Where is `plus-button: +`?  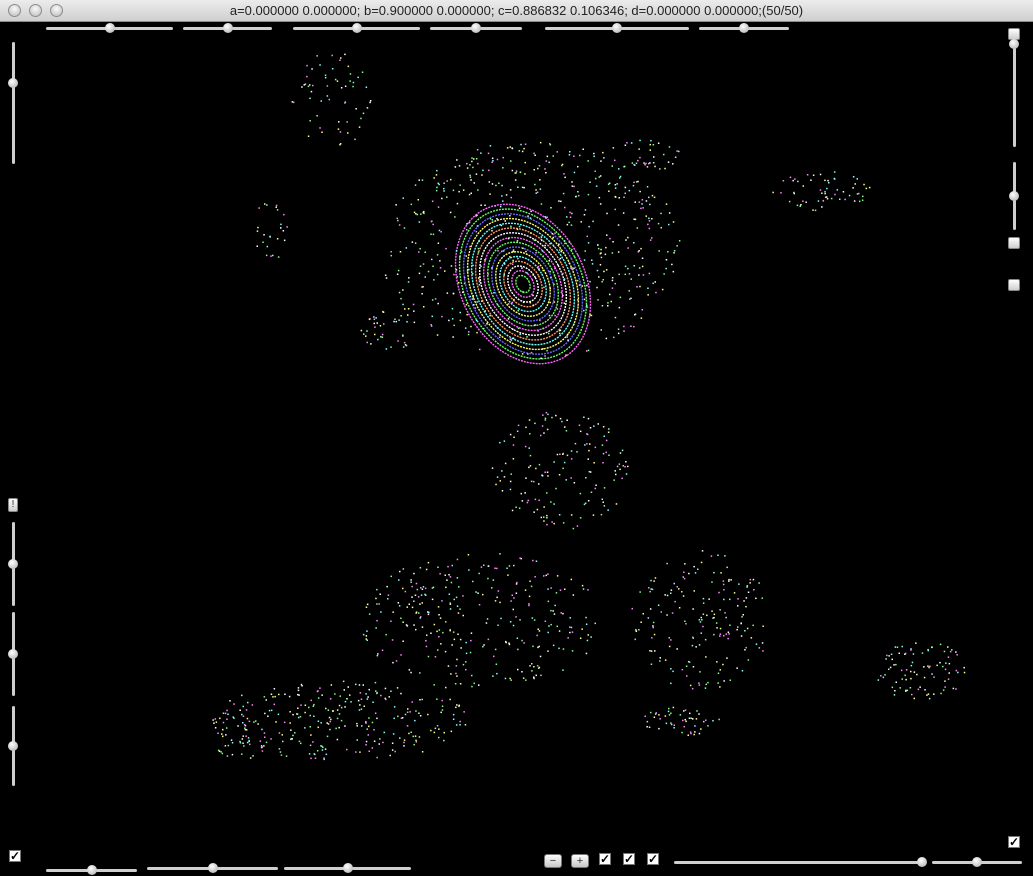 plus-button: + is located at coordinates (580, 861).